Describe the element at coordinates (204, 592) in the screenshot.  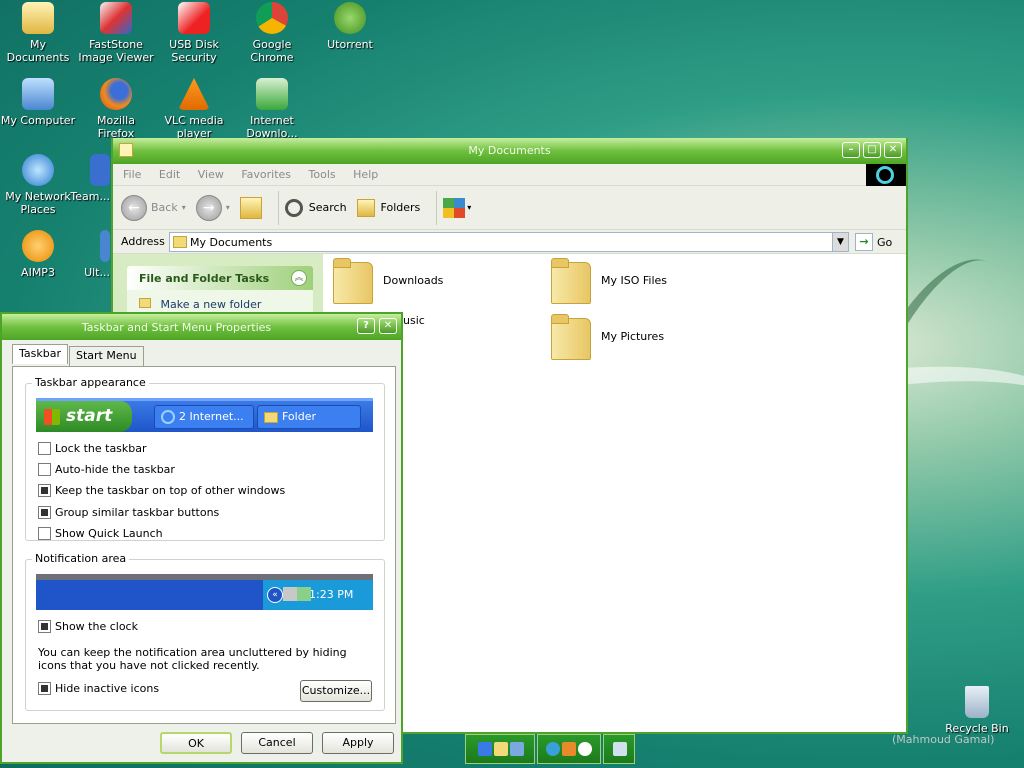
I see `notification-preview: « 1:23 PM` at that location.